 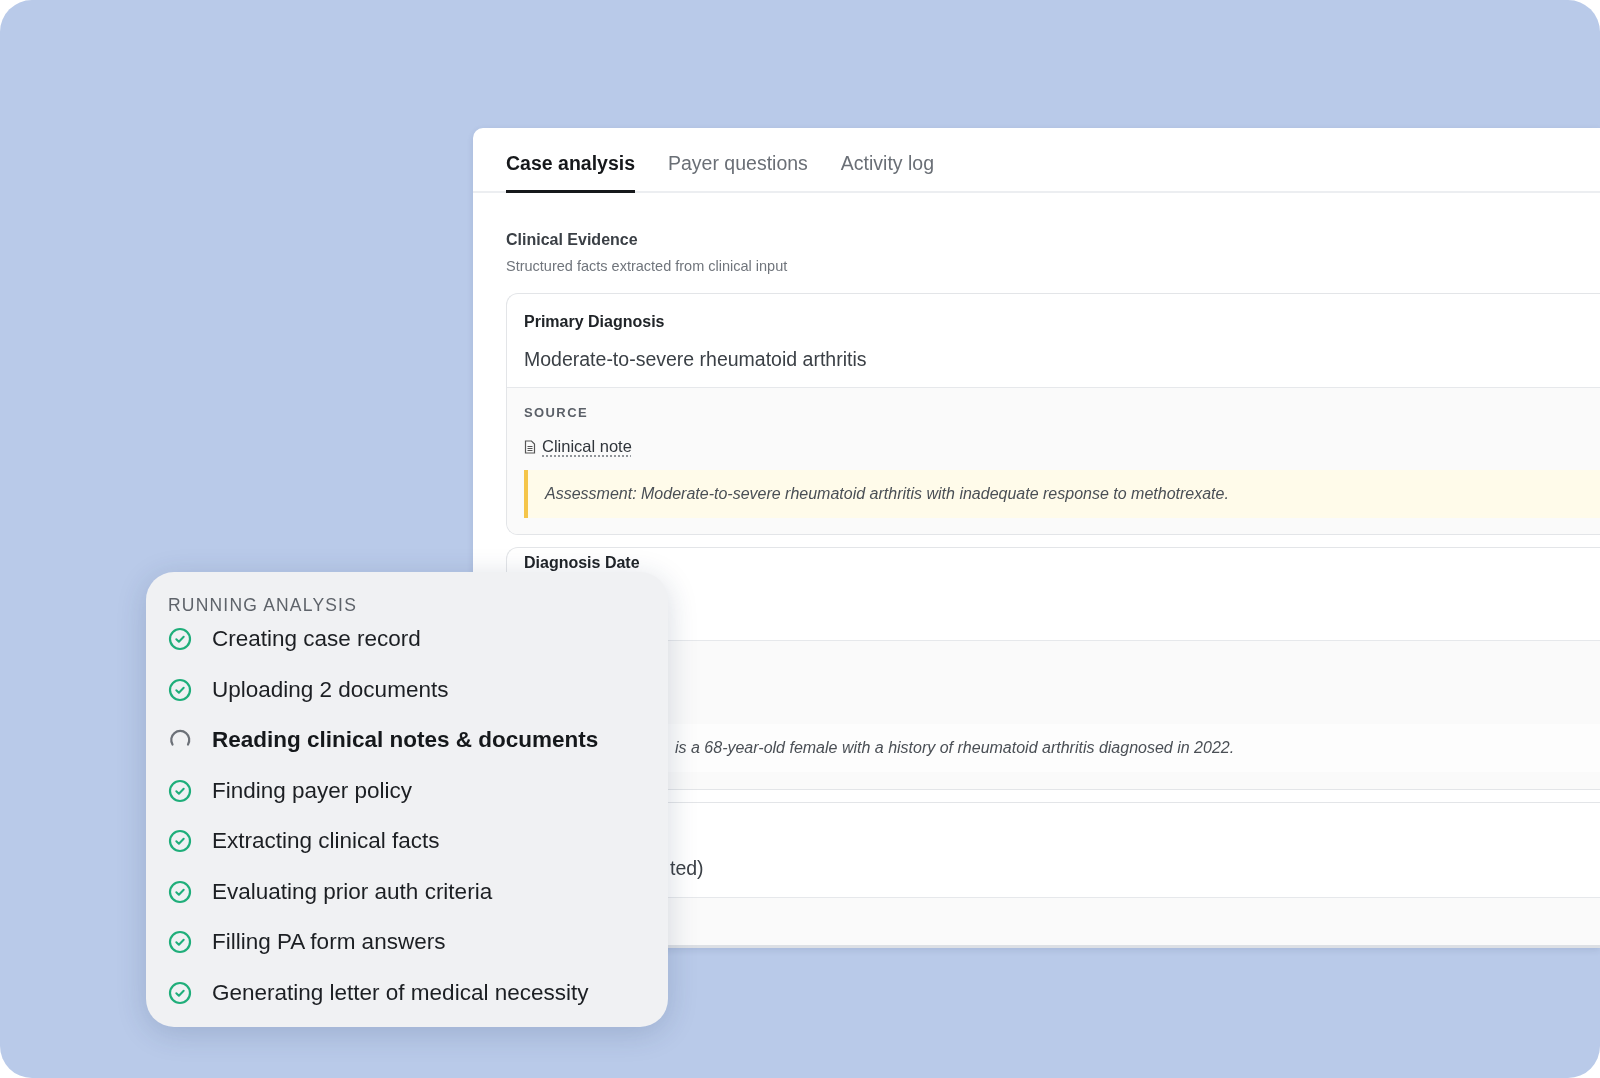 I want to click on source-link: Clinical note, so click(x=587, y=446).